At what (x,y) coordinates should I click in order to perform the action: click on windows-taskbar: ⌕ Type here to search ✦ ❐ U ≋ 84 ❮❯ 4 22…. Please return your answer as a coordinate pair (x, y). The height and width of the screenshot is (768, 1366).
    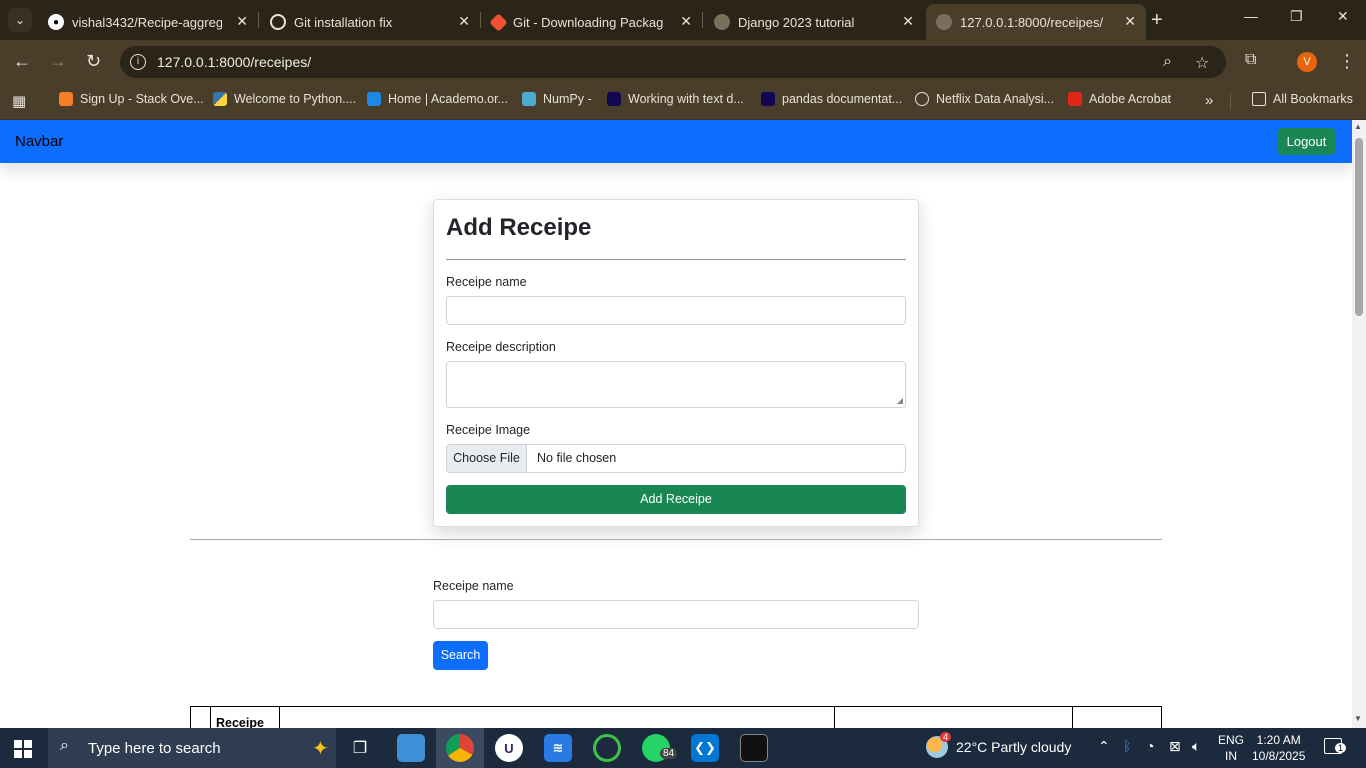
    Looking at the image, I should click on (683, 748).